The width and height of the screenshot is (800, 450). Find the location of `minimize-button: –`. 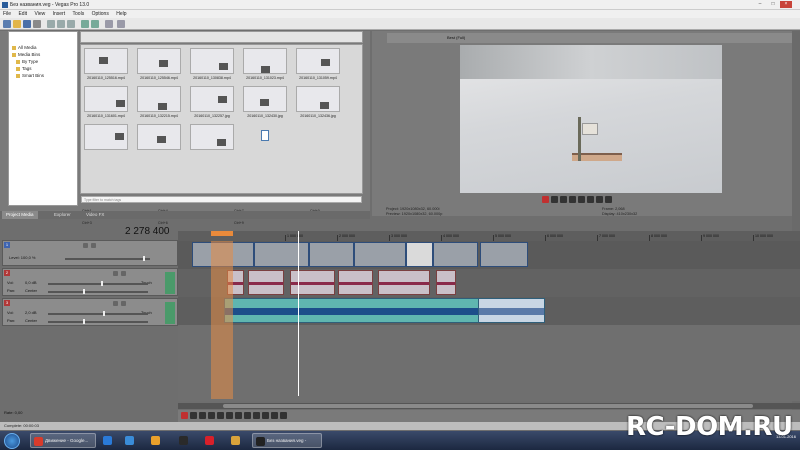

minimize-button: – is located at coordinates (760, 4).